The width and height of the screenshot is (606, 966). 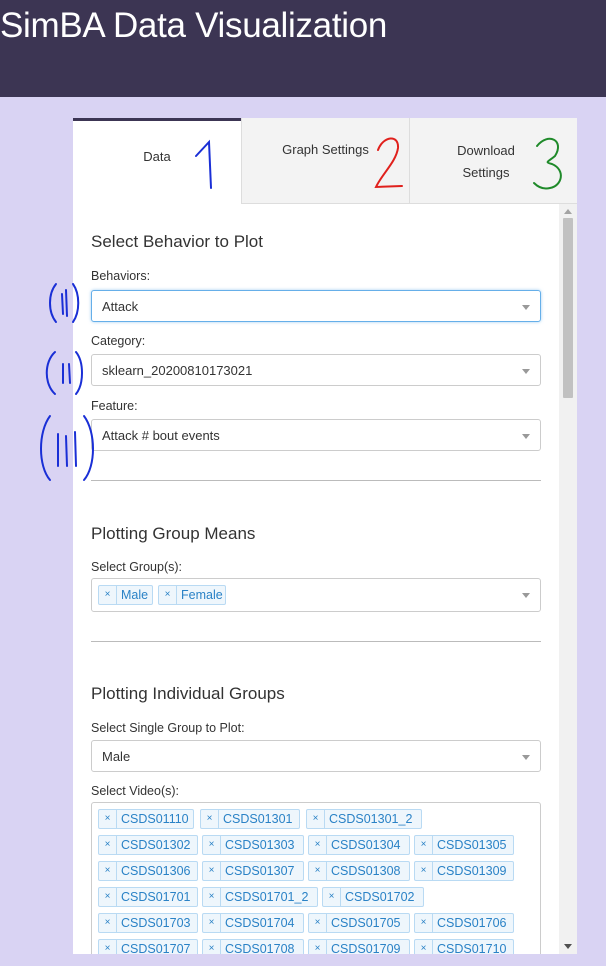 What do you see at coordinates (67, 448) in the screenshot?
I see `annotation-roman-iii` at bounding box center [67, 448].